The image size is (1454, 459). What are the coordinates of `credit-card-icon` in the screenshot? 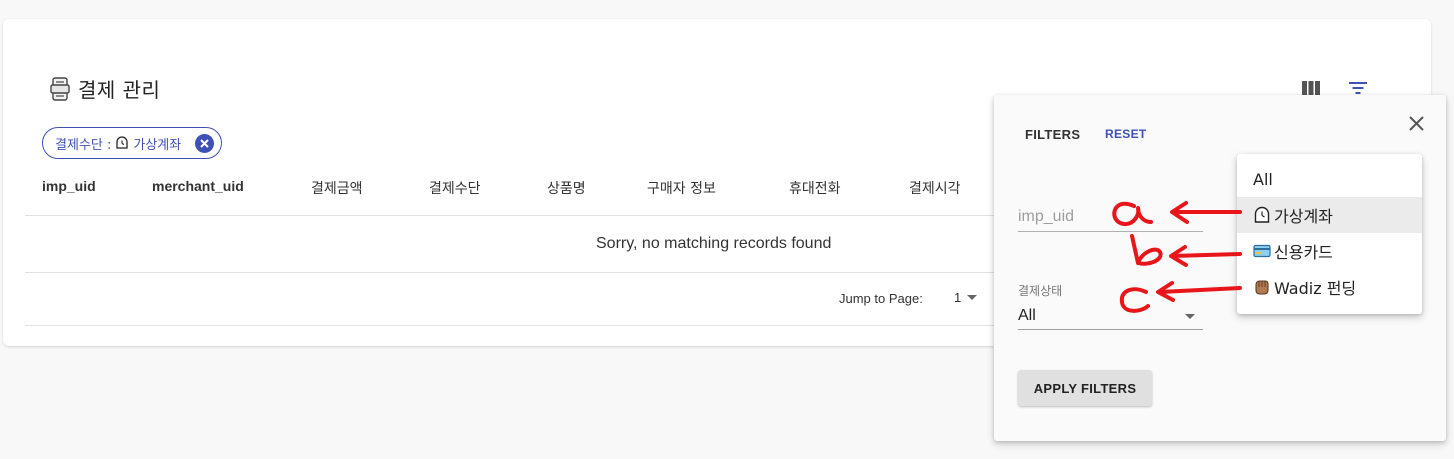 It's located at (1262, 251).